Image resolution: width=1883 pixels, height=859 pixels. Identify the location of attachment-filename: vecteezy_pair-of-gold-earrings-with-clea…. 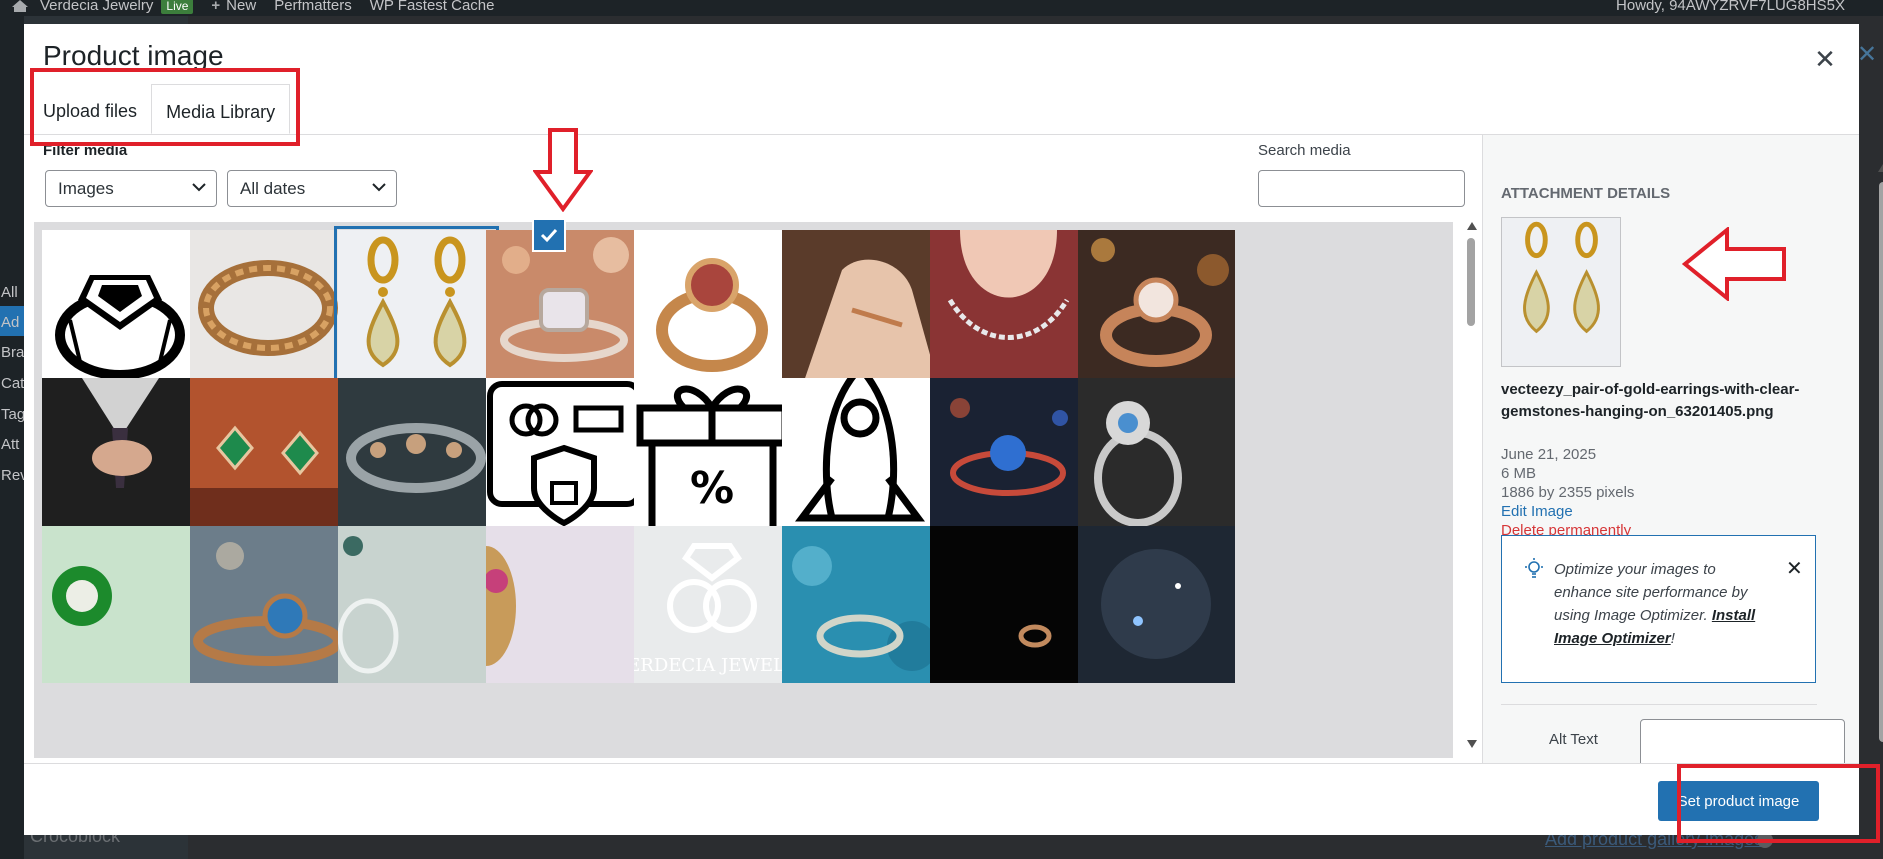
(1650, 400).